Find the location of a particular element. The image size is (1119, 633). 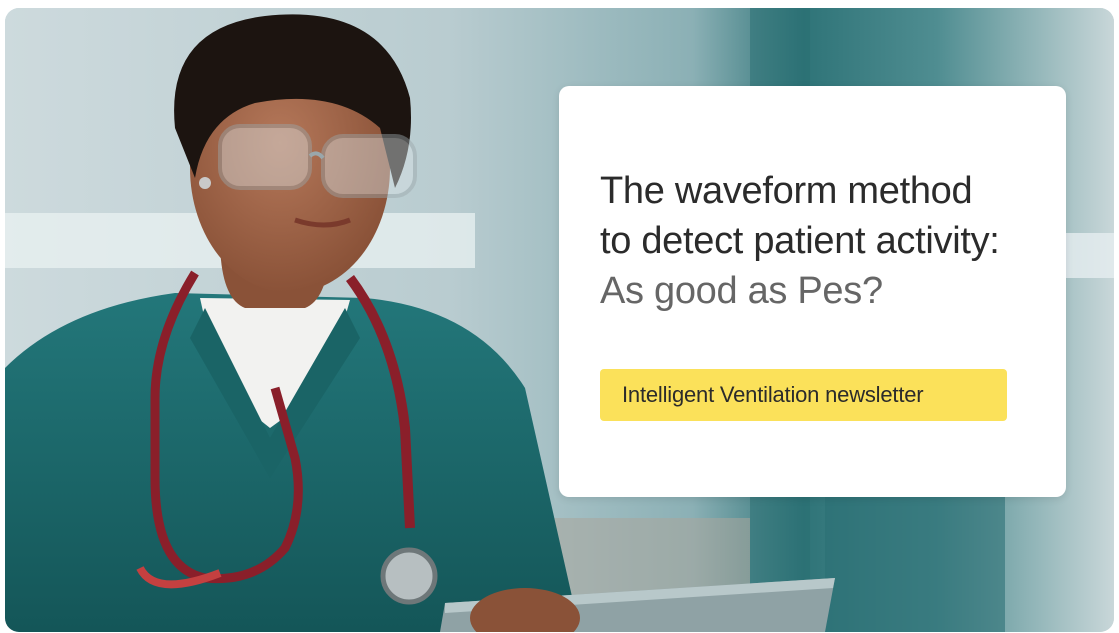

newsletter-tag-button: Intelligent Ventilation newsletter is located at coordinates (803, 395).